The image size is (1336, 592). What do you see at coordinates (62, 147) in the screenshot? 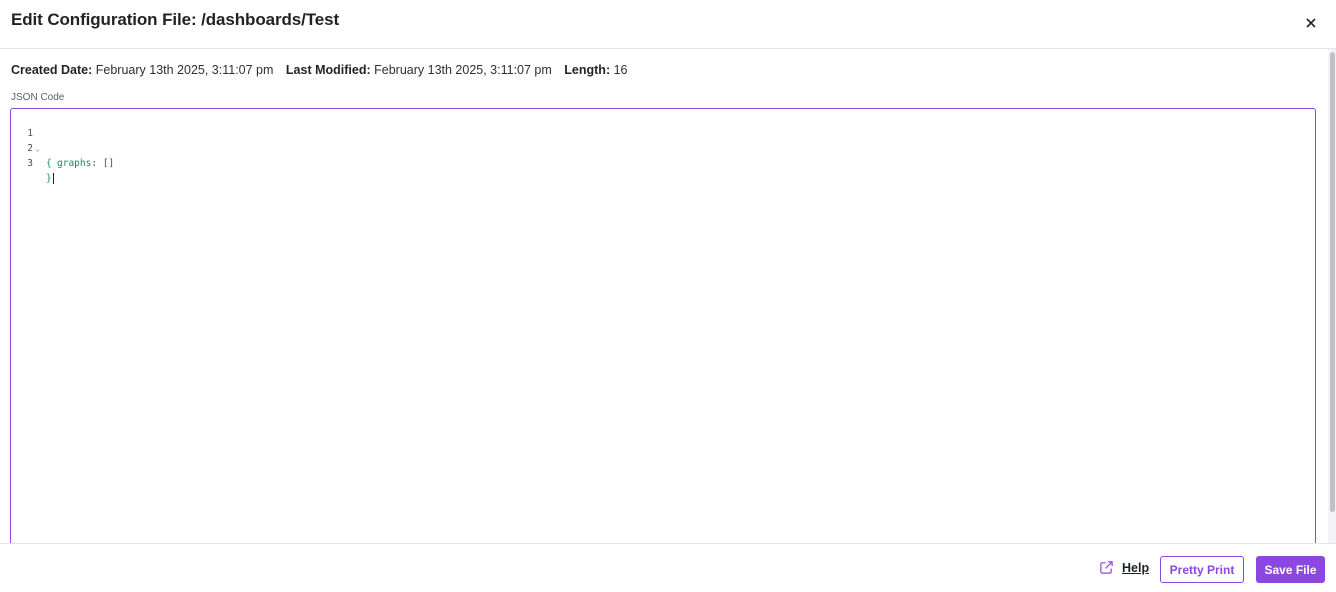
I see `code-line: 2 graphs: []` at bounding box center [62, 147].